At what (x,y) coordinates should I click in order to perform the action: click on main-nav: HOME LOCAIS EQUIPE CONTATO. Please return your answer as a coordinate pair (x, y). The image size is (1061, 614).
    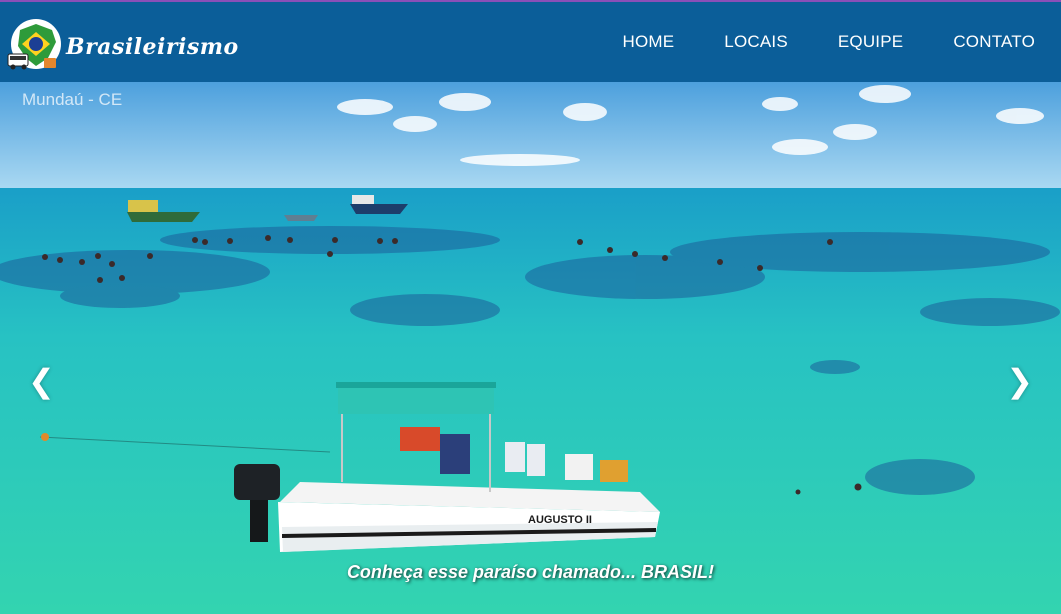
    Looking at the image, I should click on (828, 42).